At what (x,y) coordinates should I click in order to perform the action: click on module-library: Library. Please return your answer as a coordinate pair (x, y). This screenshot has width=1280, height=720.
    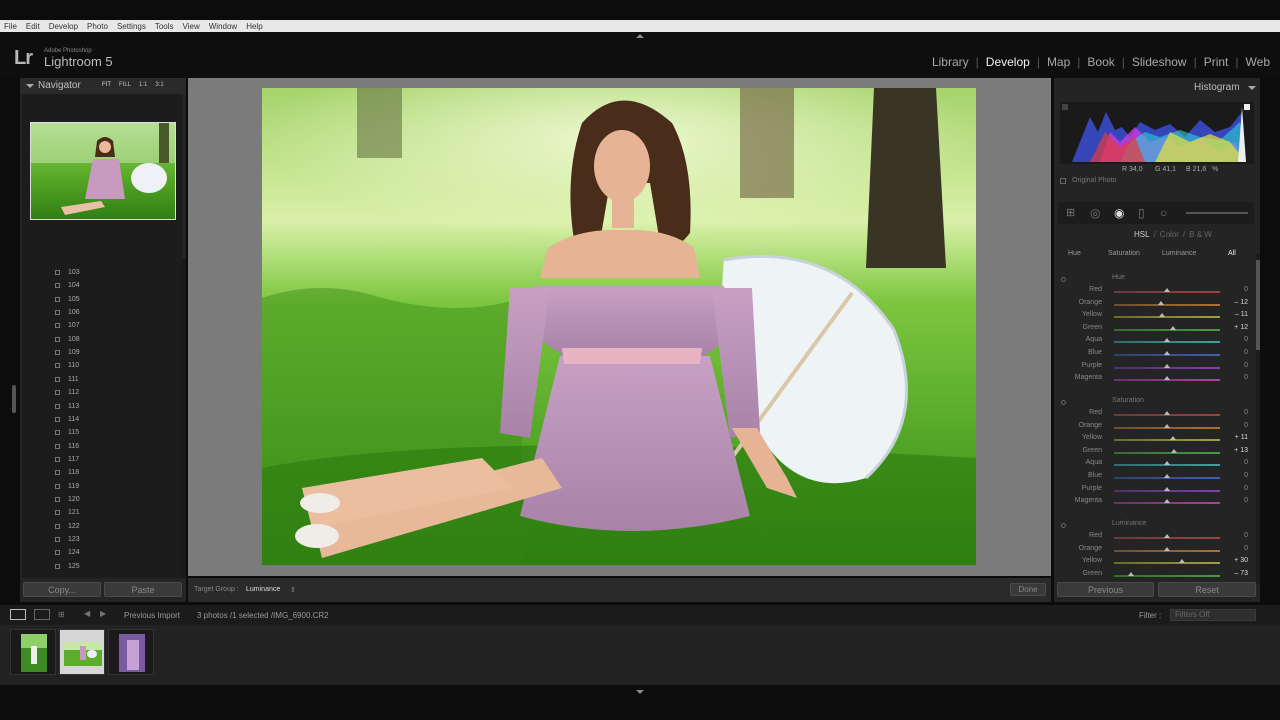
    Looking at the image, I should click on (950, 62).